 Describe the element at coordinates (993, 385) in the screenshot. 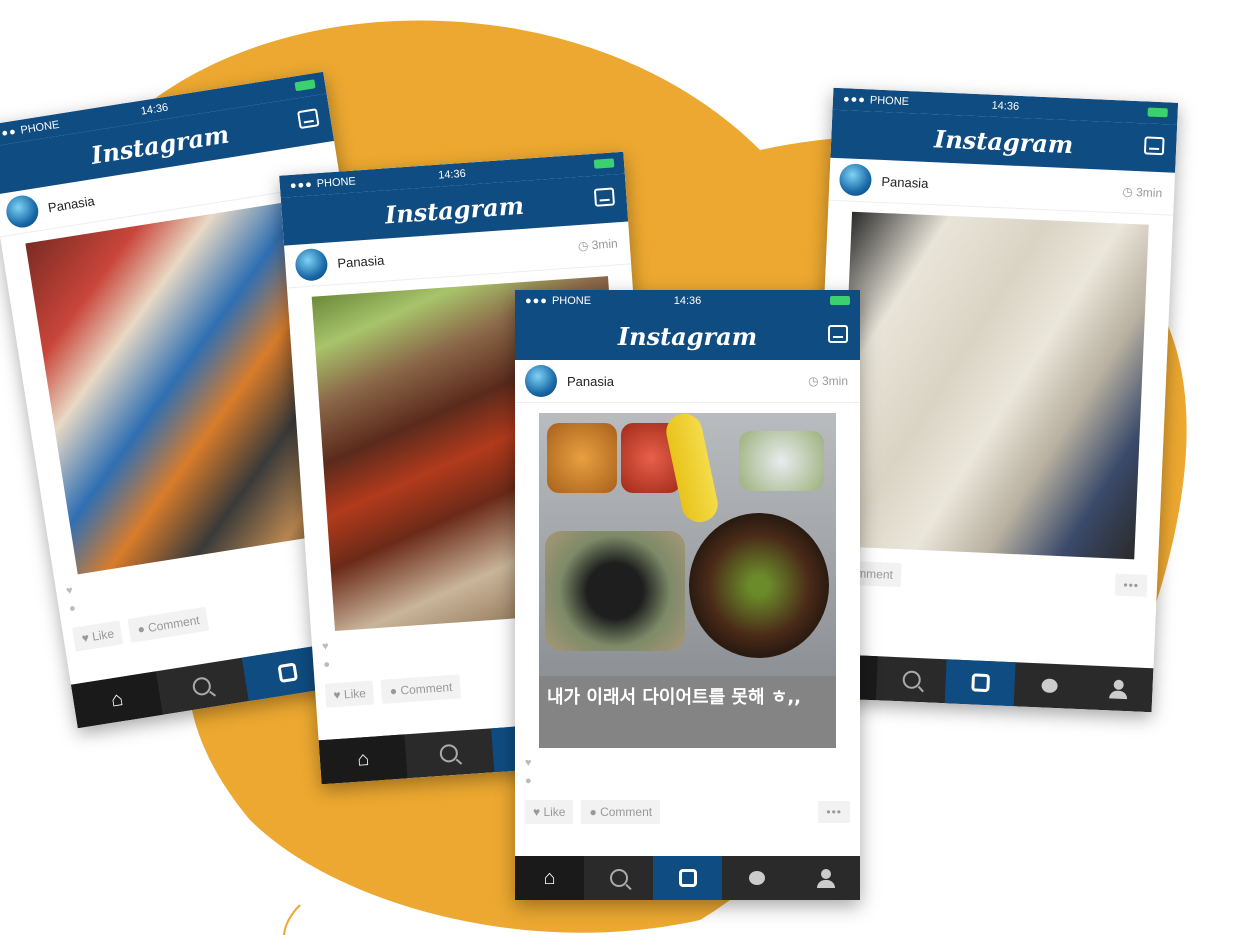

I see `post-photo` at that location.